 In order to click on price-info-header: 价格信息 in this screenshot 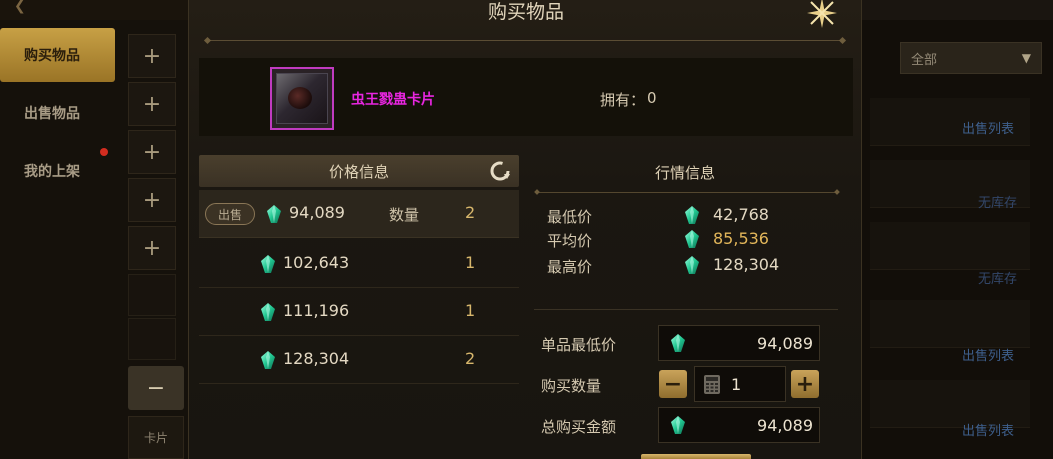, I will do `click(359, 171)`.